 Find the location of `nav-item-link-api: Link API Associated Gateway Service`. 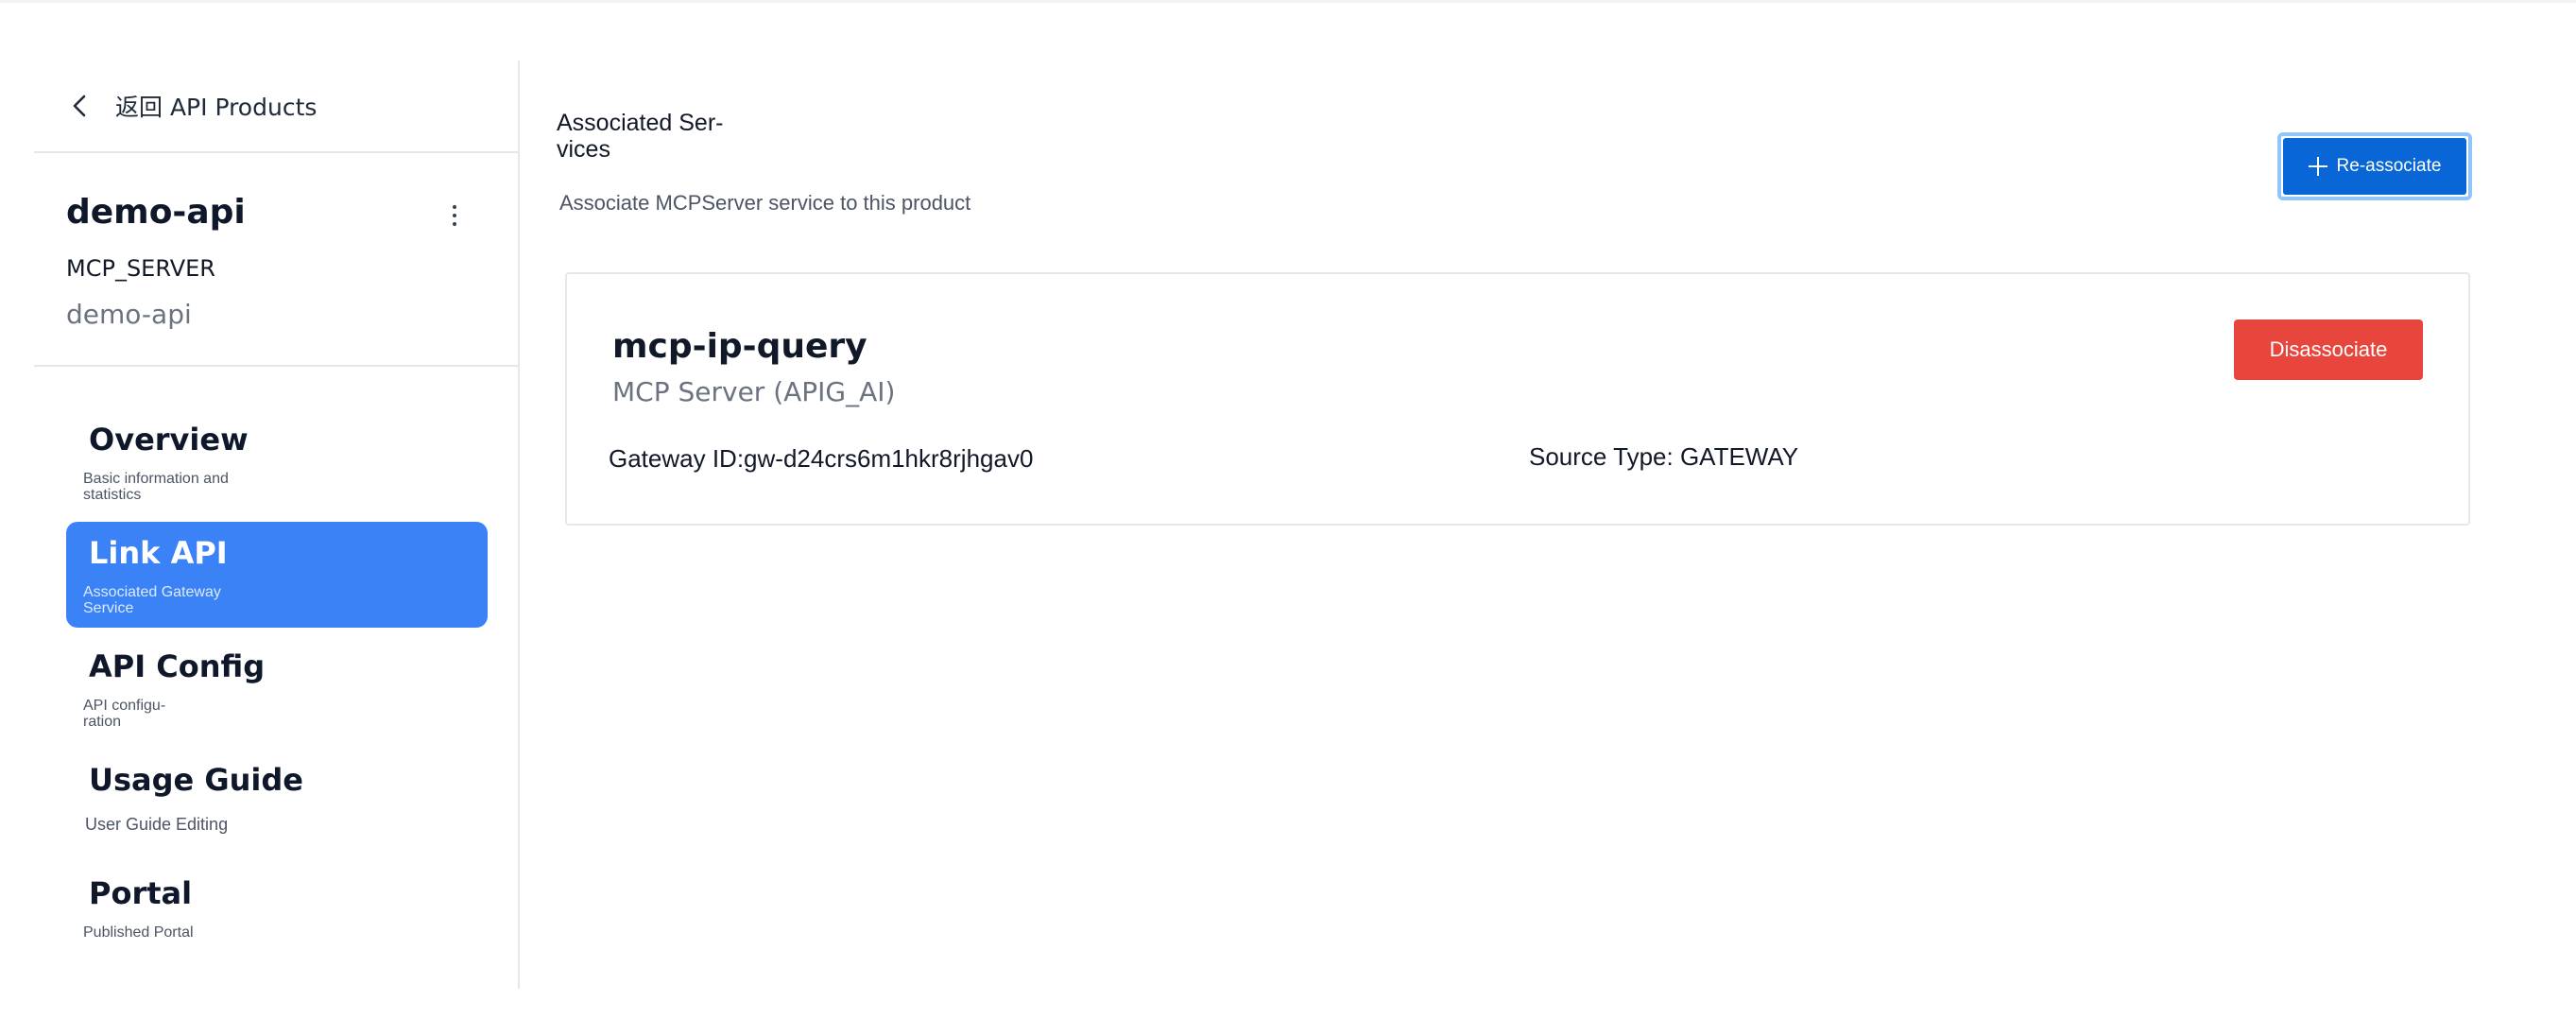

nav-item-link-api: Link API Associated Gateway Service is located at coordinates (277, 575).